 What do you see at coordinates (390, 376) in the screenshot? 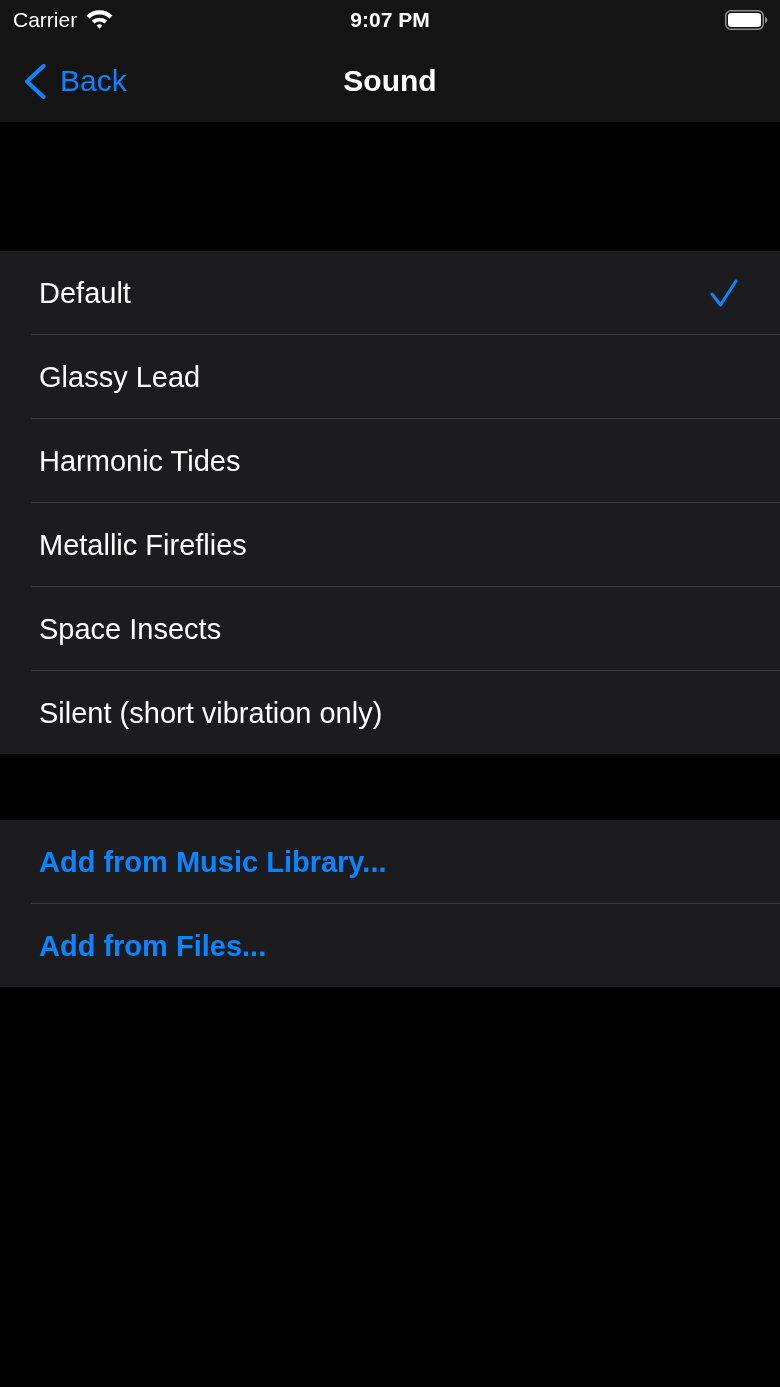
I see `sound-option: Glassy Lead` at bounding box center [390, 376].